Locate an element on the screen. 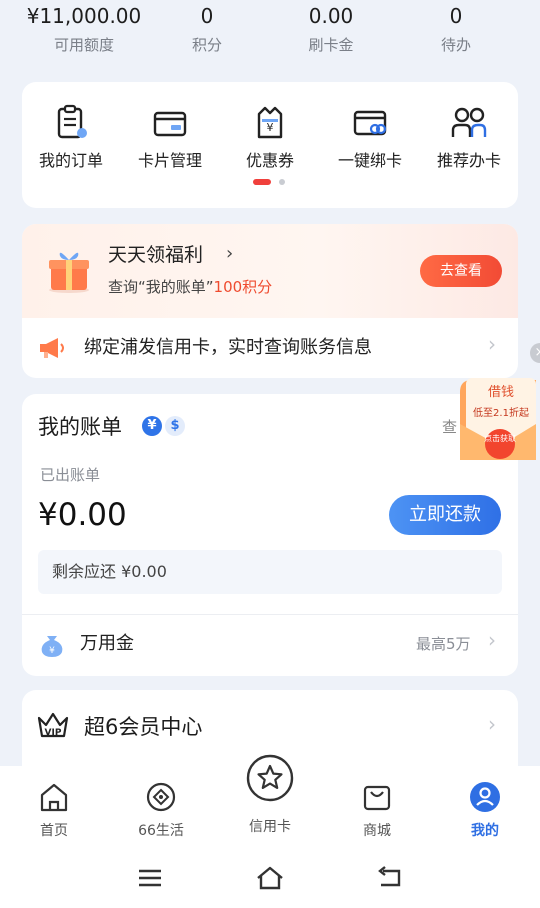 Image resolution: width=540 pixels, height=908 pixels. page-dot is located at coordinates (282, 182).